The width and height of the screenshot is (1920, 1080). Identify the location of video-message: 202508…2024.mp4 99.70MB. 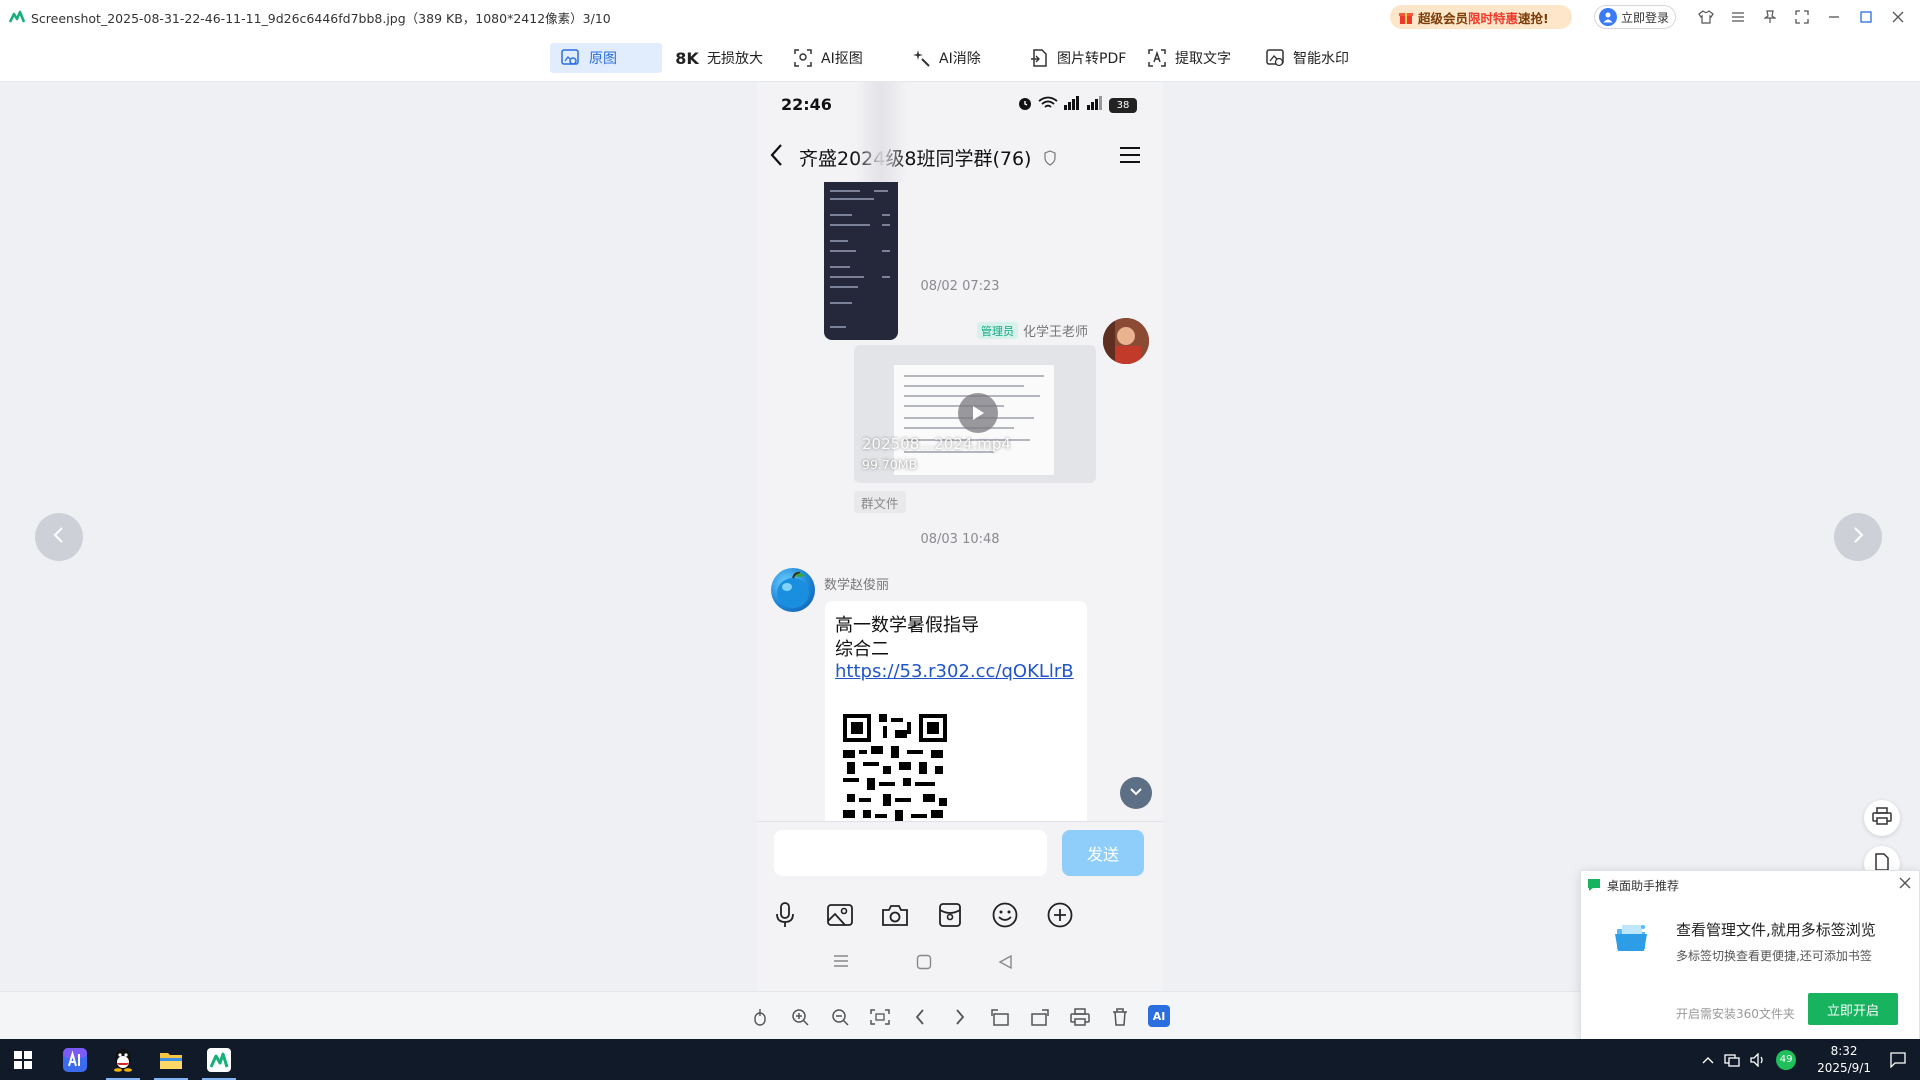
(975, 414).